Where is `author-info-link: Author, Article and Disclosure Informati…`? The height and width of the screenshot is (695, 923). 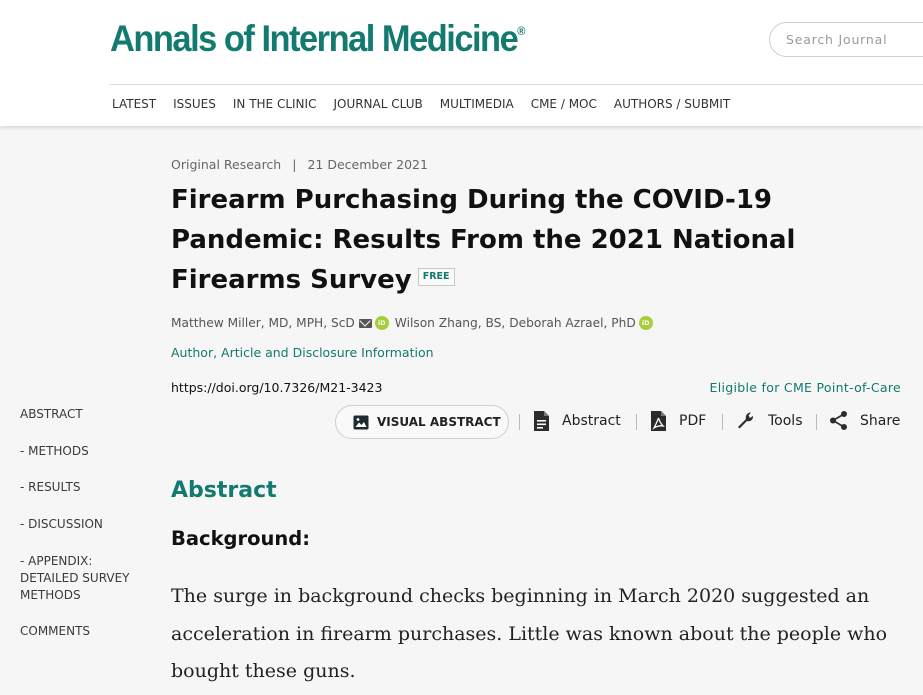 author-info-link: Author, Article and Disclosure Informati… is located at coordinates (302, 352).